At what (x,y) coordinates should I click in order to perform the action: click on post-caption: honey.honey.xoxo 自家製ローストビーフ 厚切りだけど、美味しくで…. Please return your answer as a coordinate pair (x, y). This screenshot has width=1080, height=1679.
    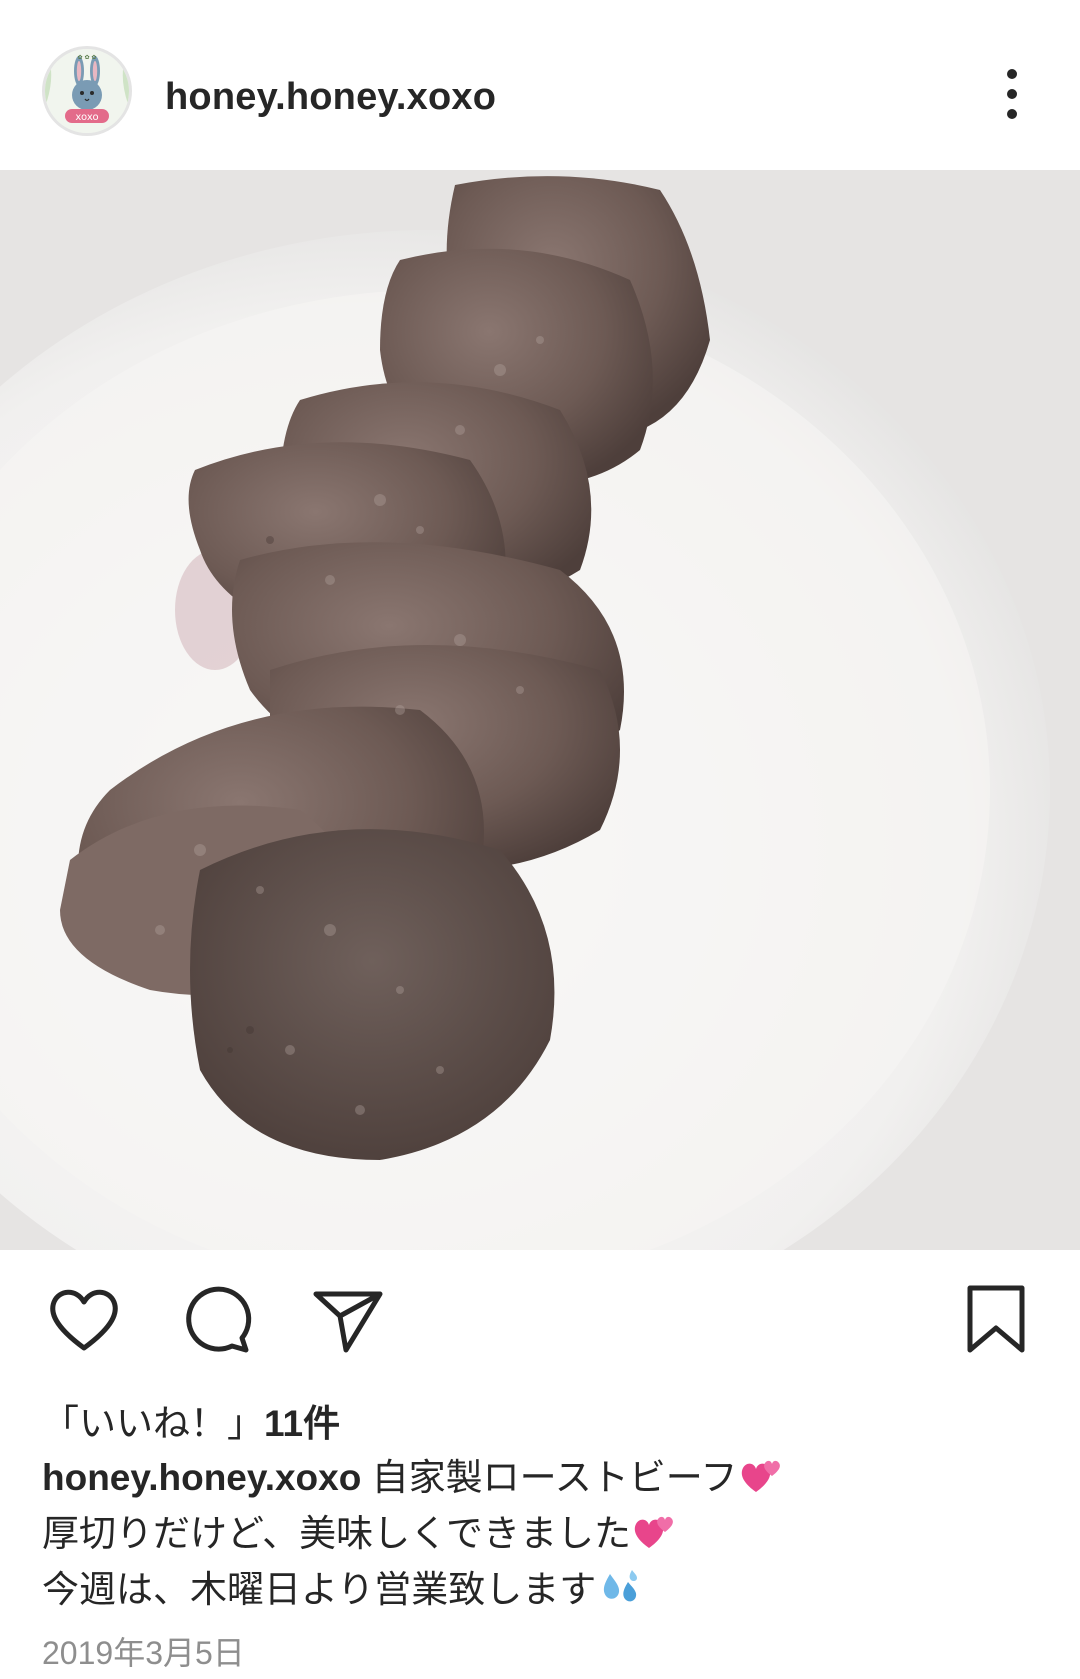
    Looking at the image, I should click on (542, 1534).